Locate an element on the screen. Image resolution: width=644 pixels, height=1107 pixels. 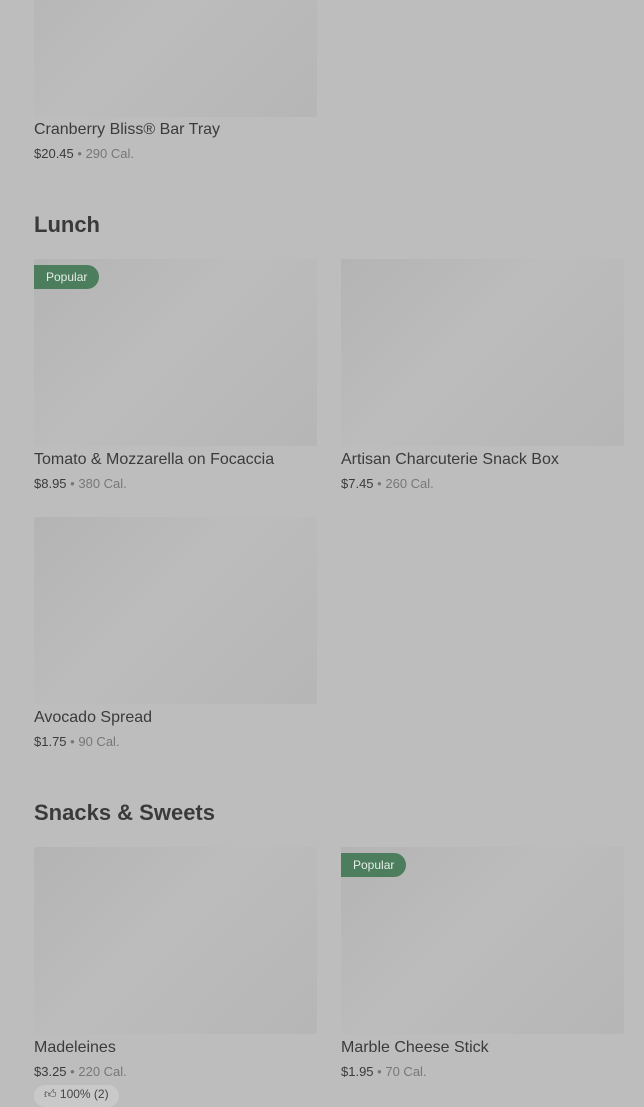
item-calories: 70 Cal. is located at coordinates (406, 1071).